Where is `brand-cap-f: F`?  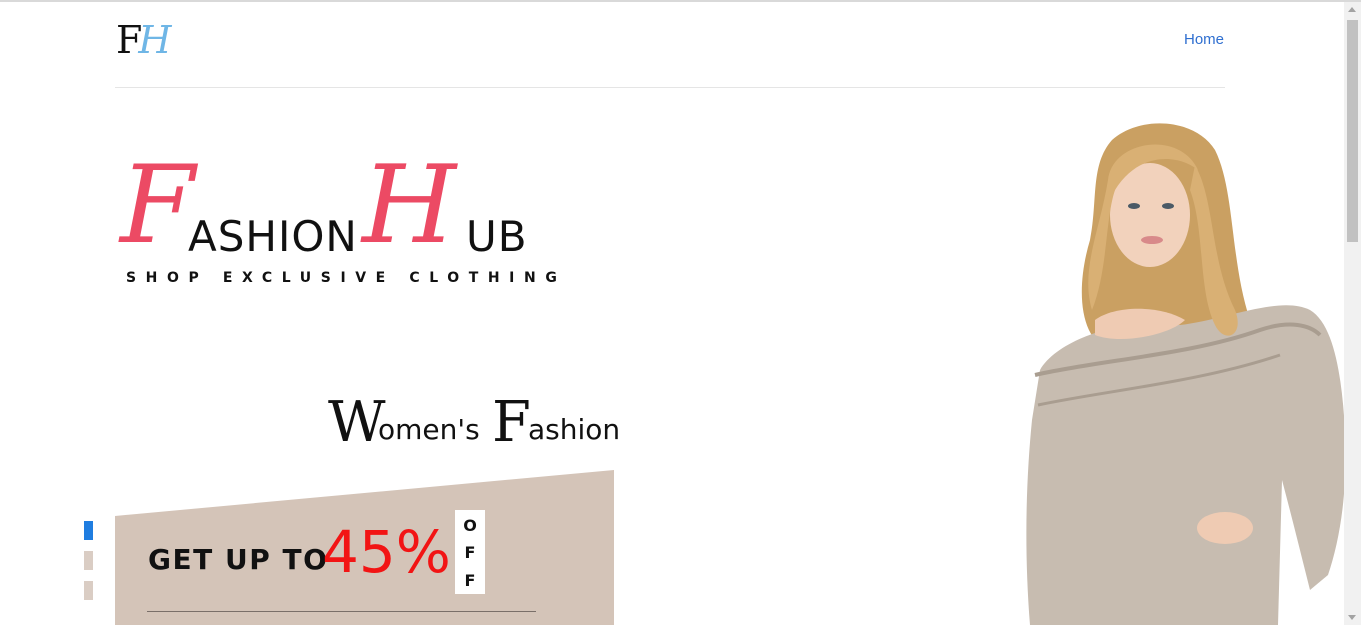
brand-cap-f: F is located at coordinates (157, 205).